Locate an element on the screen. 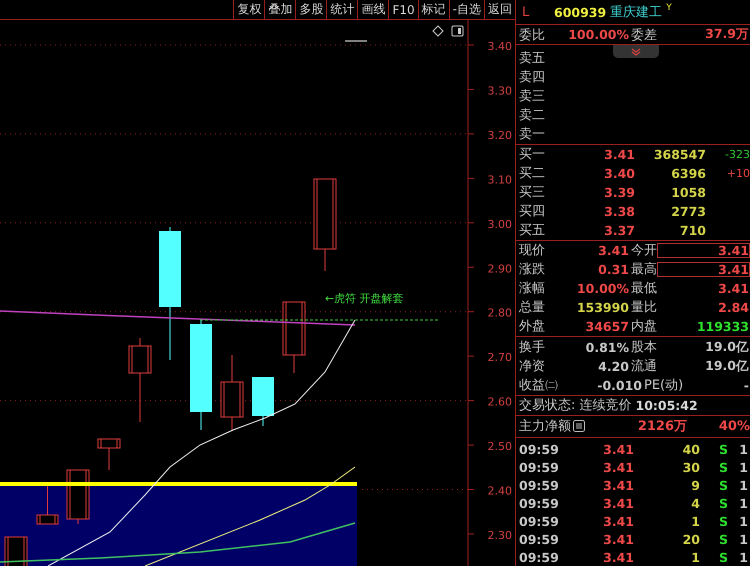  field-label: 量比 is located at coordinates (644, 307).